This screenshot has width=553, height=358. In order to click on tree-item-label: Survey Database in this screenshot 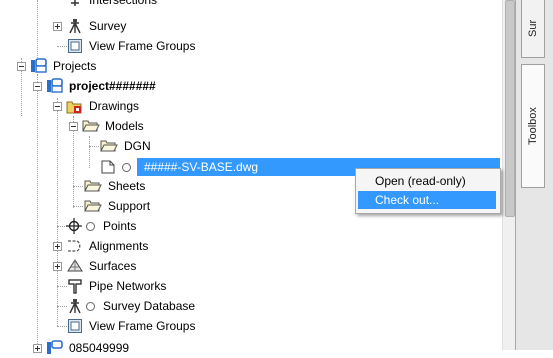, I will do `click(149, 306)`.